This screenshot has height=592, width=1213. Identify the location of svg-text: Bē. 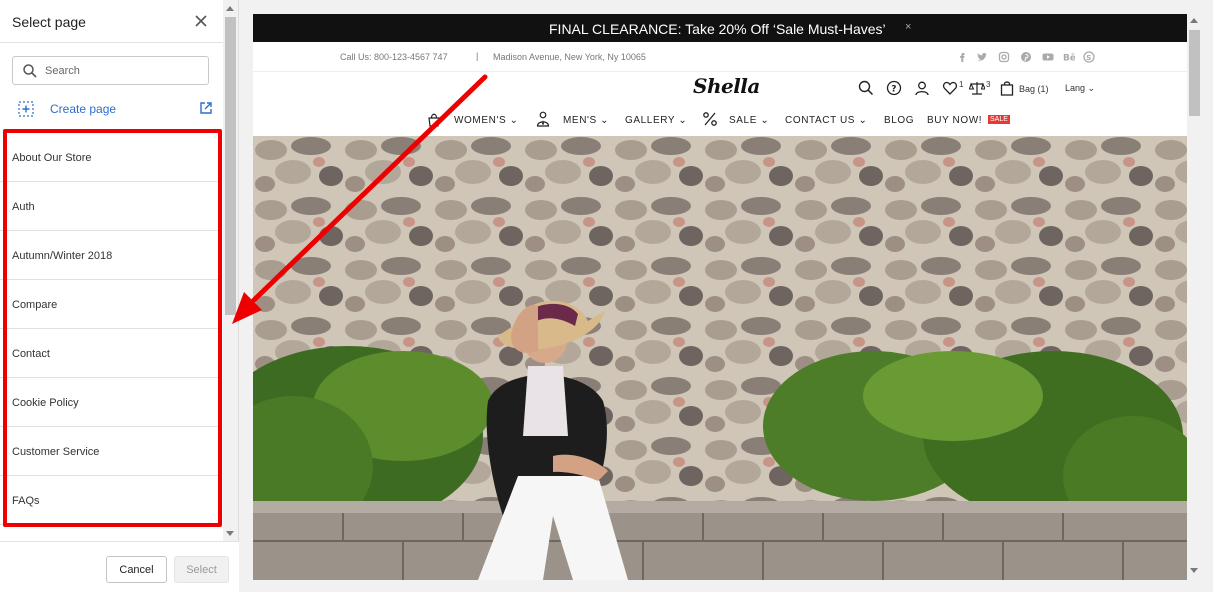
(1069, 59).